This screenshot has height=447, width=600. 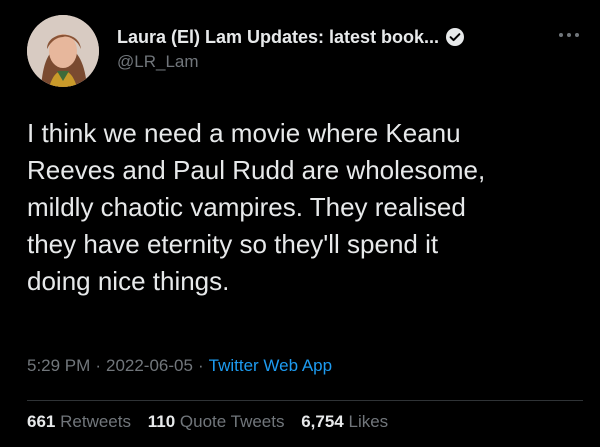 I want to click on tweet-metadata: 5:29 PM · 2022-06-05 · Twitter Web App, so click(x=179, y=366).